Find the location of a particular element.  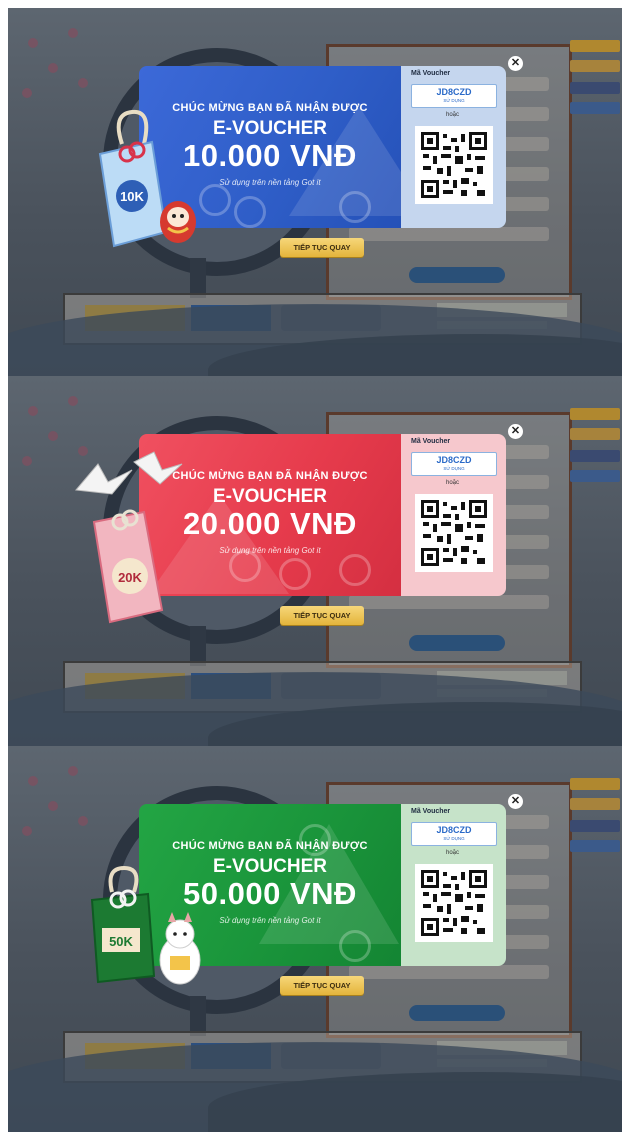

charm-label: 10K is located at coordinates (132, 196).